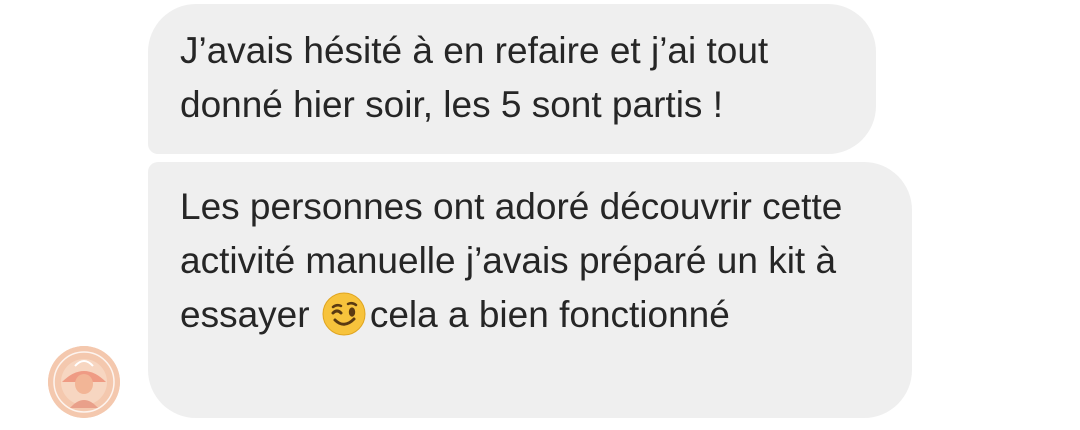 This screenshot has width=1080, height=430. What do you see at coordinates (549, 314) in the screenshot?
I see `message-text: cela a bien fonctionné` at bounding box center [549, 314].